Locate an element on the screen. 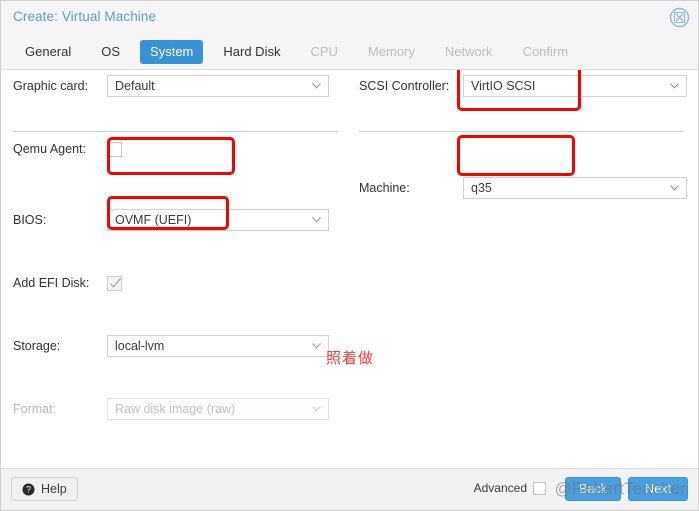  checkmark-icon is located at coordinates (115, 283).